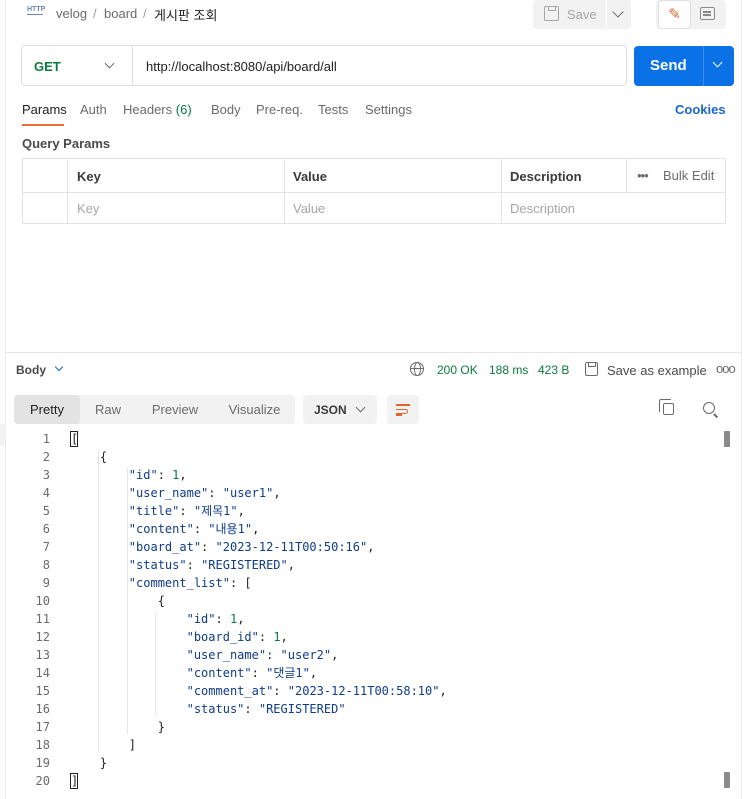 The image size is (749, 799). What do you see at coordinates (44, 109) in the screenshot?
I see `tab-params: Params` at bounding box center [44, 109].